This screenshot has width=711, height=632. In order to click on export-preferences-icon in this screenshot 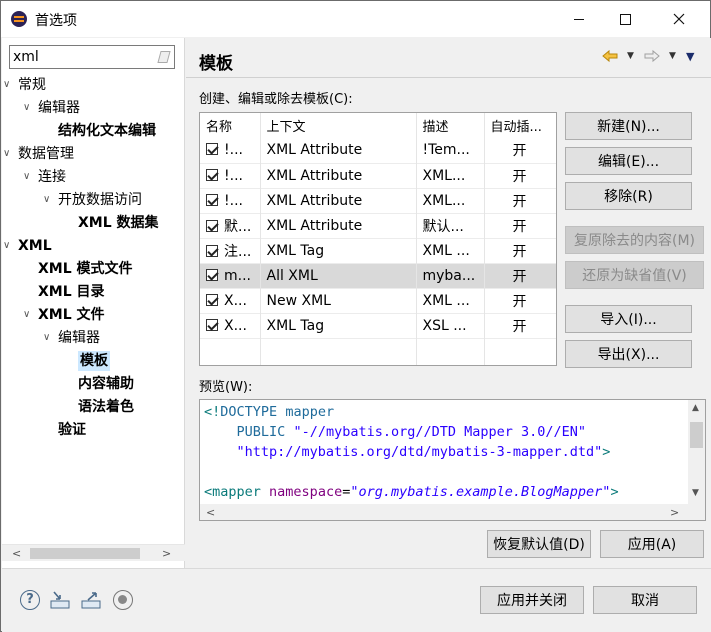, I will do `click(91, 600)`.